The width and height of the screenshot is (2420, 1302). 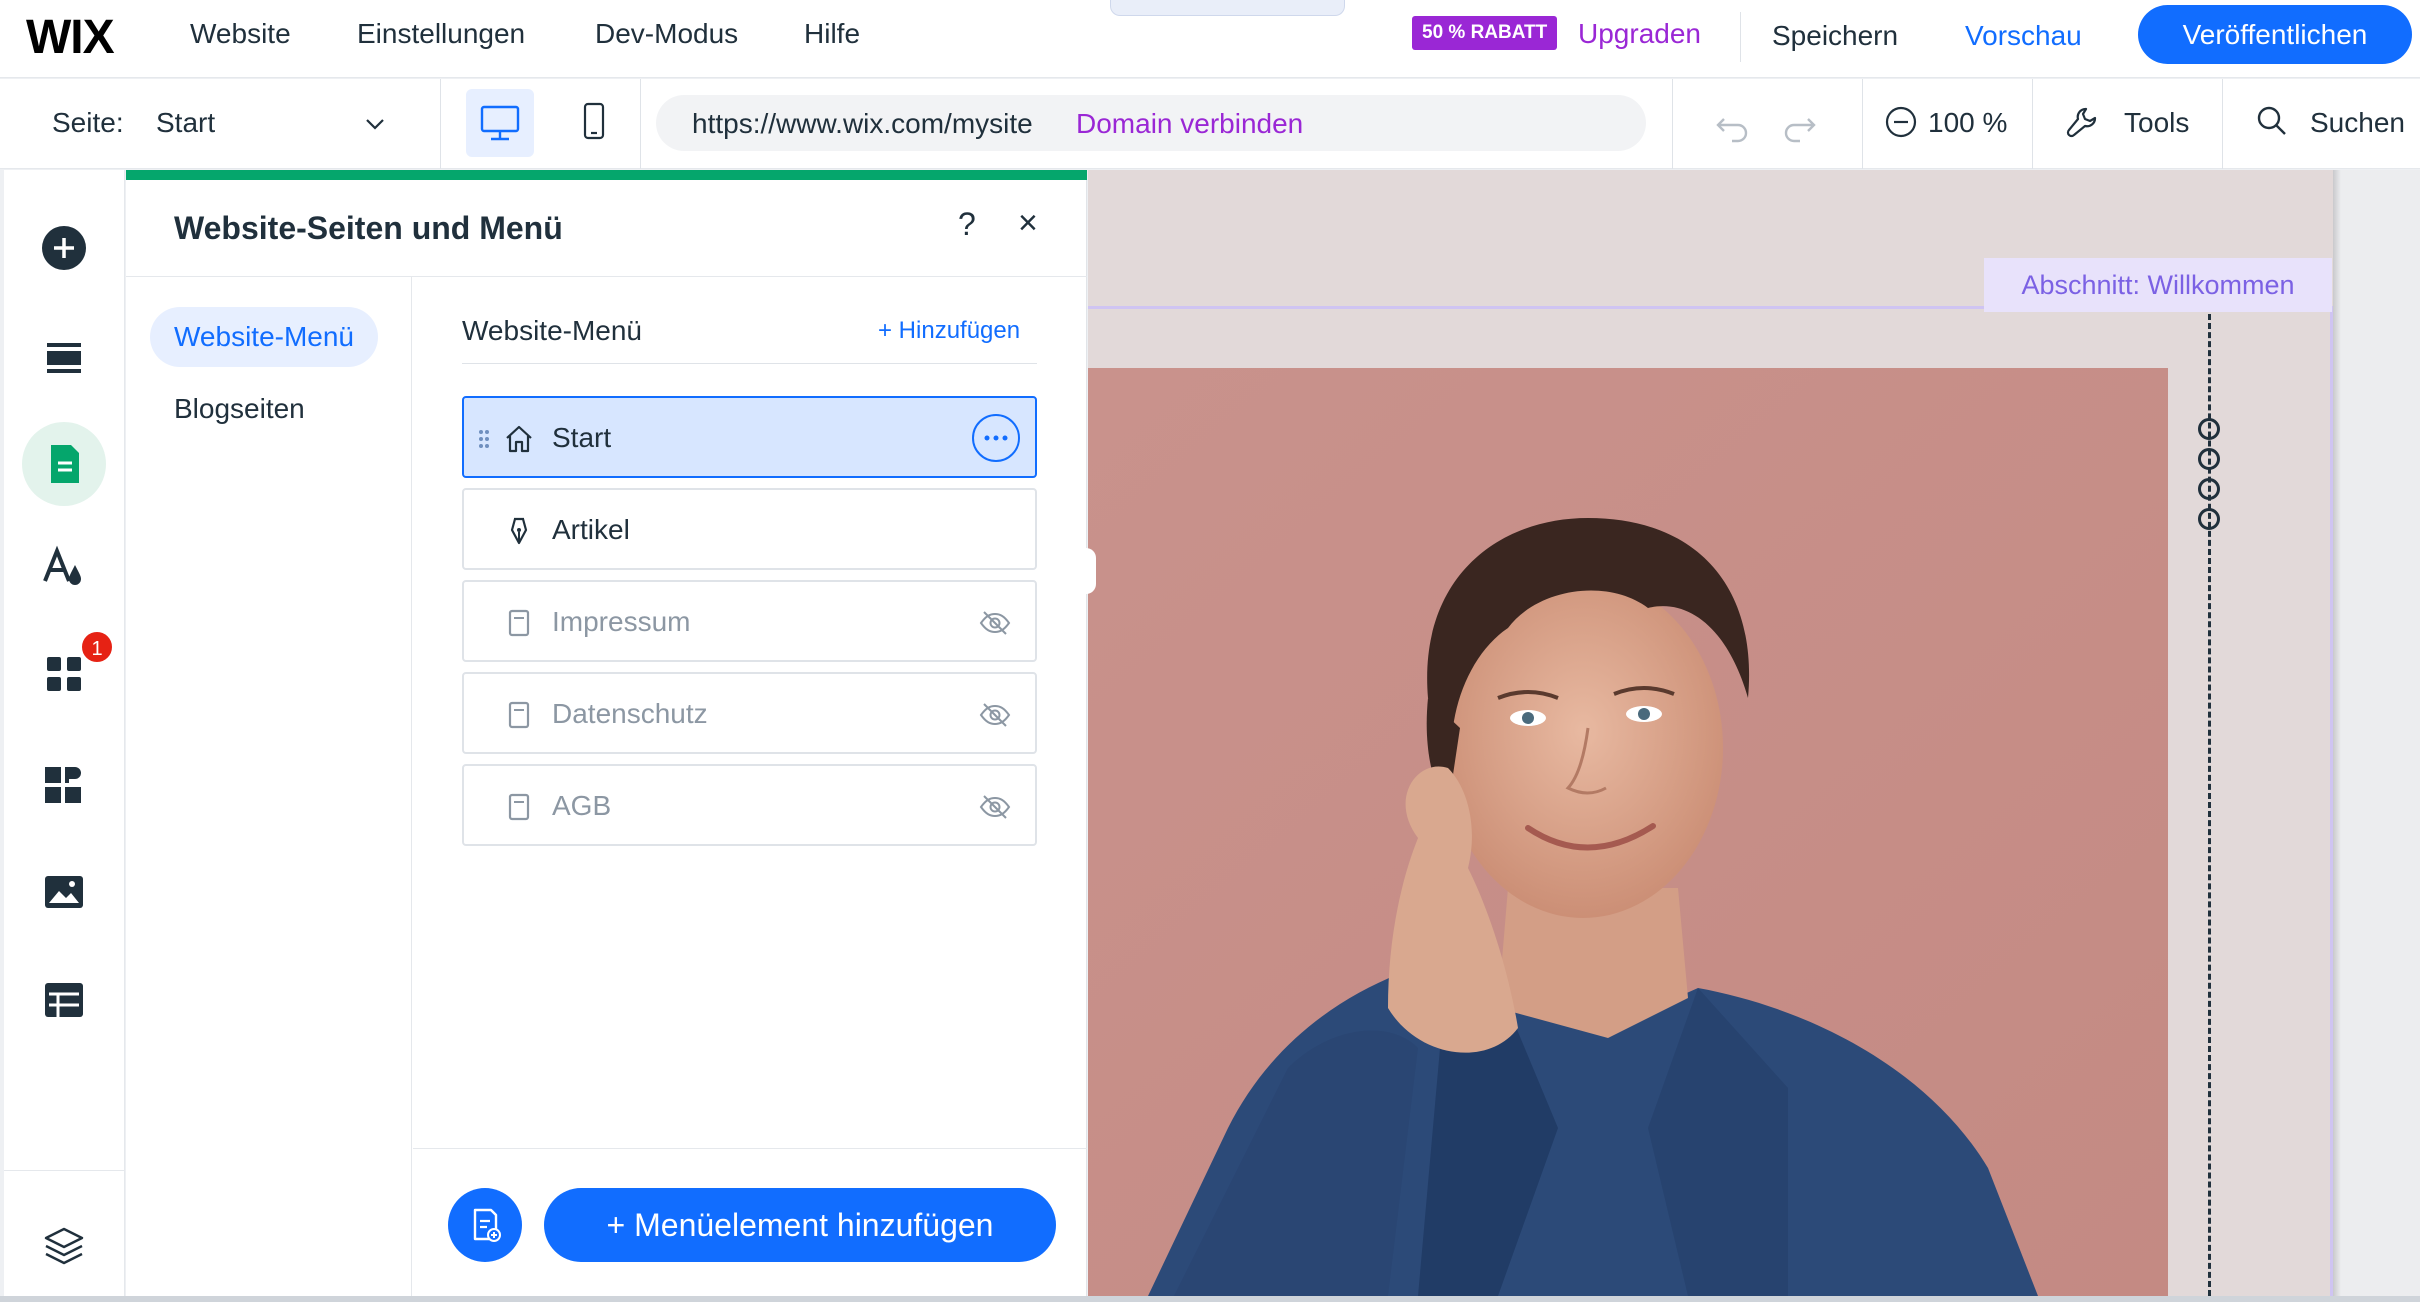 I want to click on wix-logo: WIX, so click(x=70, y=37).